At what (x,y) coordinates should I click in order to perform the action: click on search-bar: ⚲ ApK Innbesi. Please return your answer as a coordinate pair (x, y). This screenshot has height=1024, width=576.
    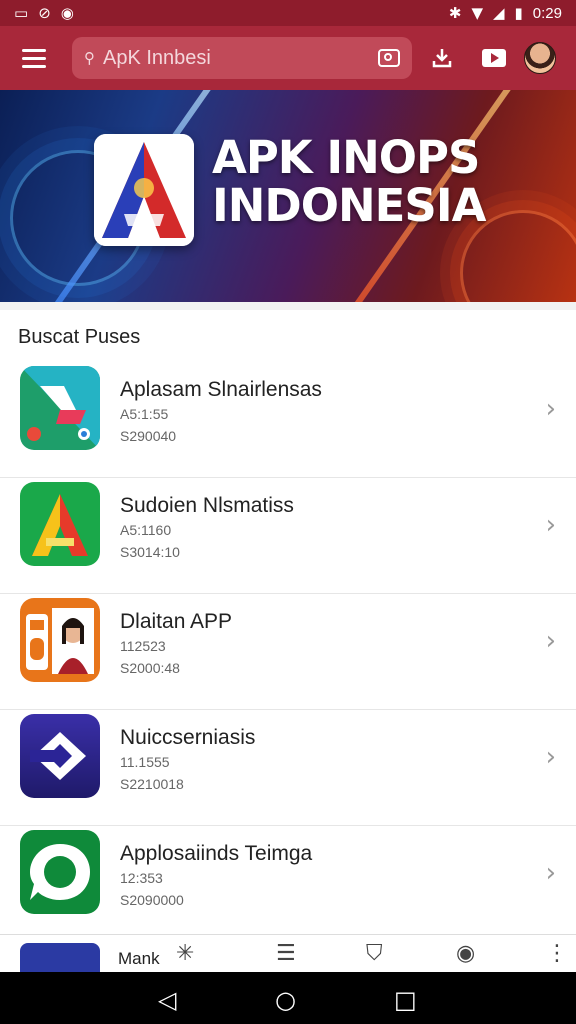
    Looking at the image, I should click on (242, 58).